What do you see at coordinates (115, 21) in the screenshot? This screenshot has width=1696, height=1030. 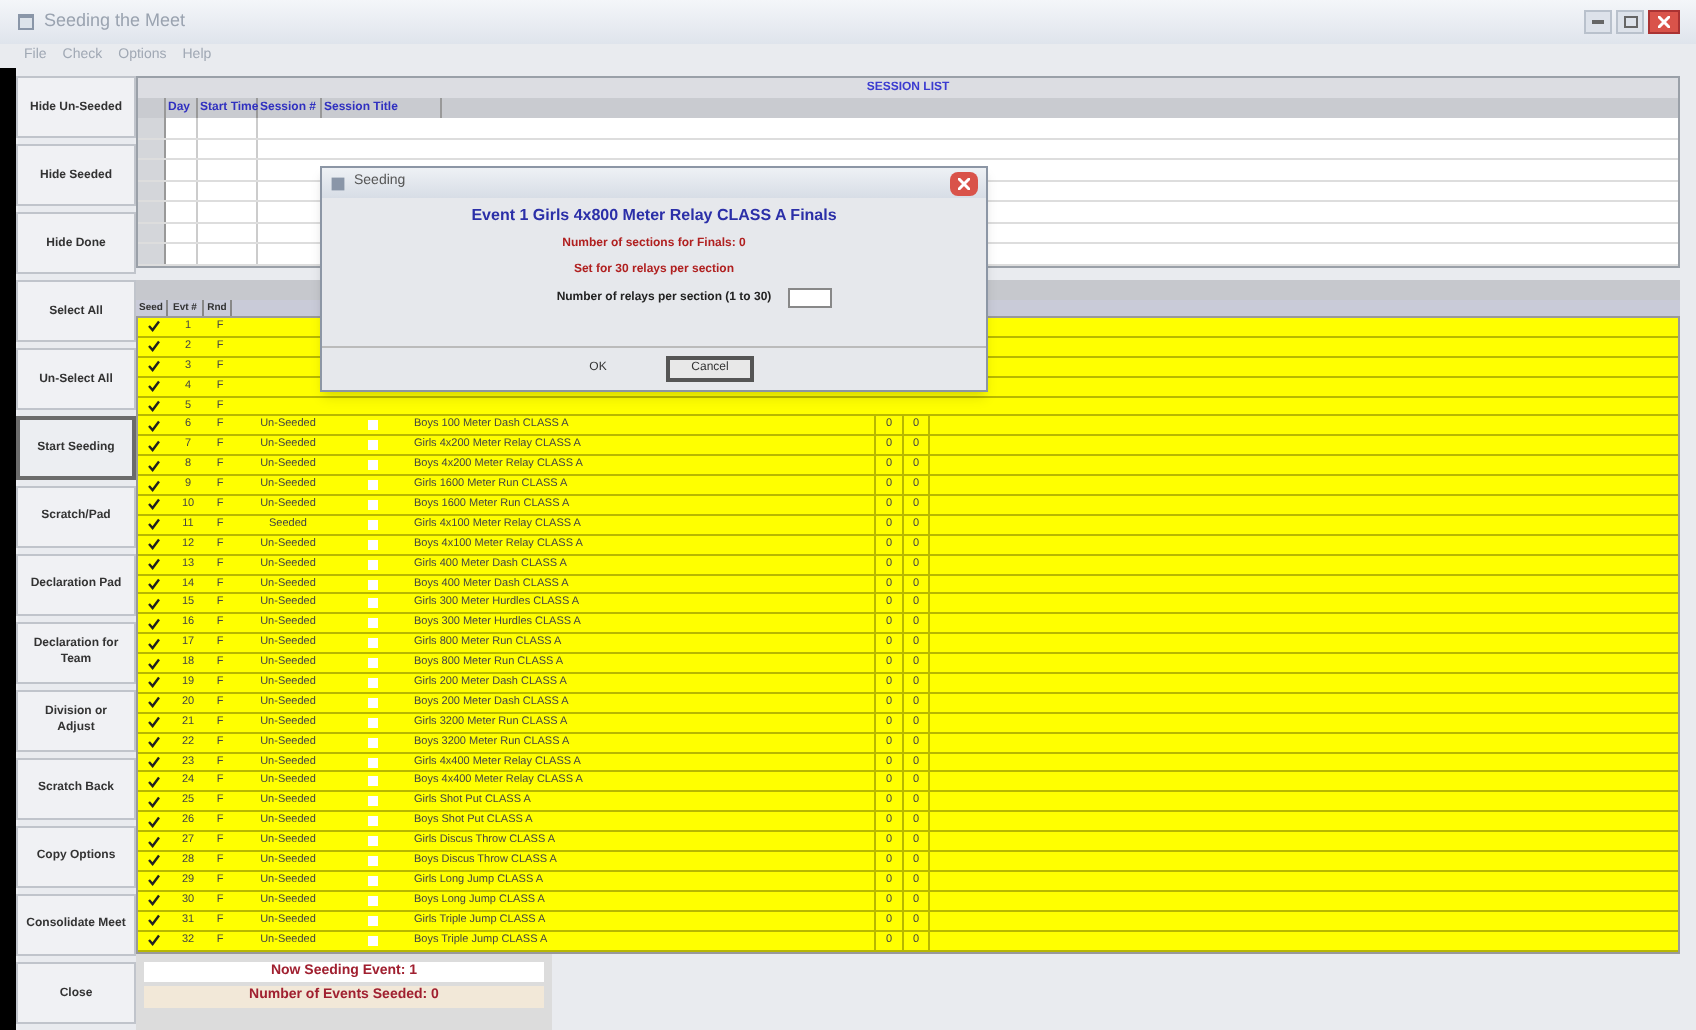 I see `window-title: Seeding the Meet` at bounding box center [115, 21].